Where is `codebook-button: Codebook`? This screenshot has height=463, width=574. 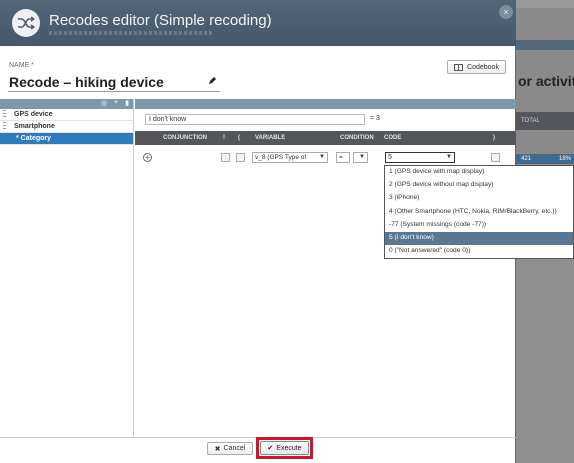 codebook-button: Codebook is located at coordinates (476, 67).